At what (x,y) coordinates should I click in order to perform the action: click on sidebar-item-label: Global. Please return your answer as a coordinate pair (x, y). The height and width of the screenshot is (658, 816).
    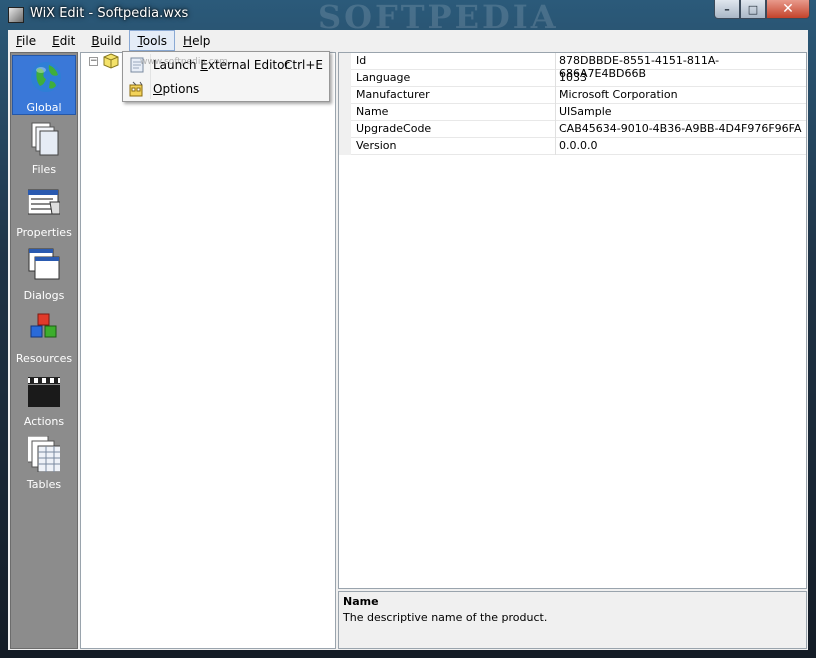
    Looking at the image, I should click on (44, 107).